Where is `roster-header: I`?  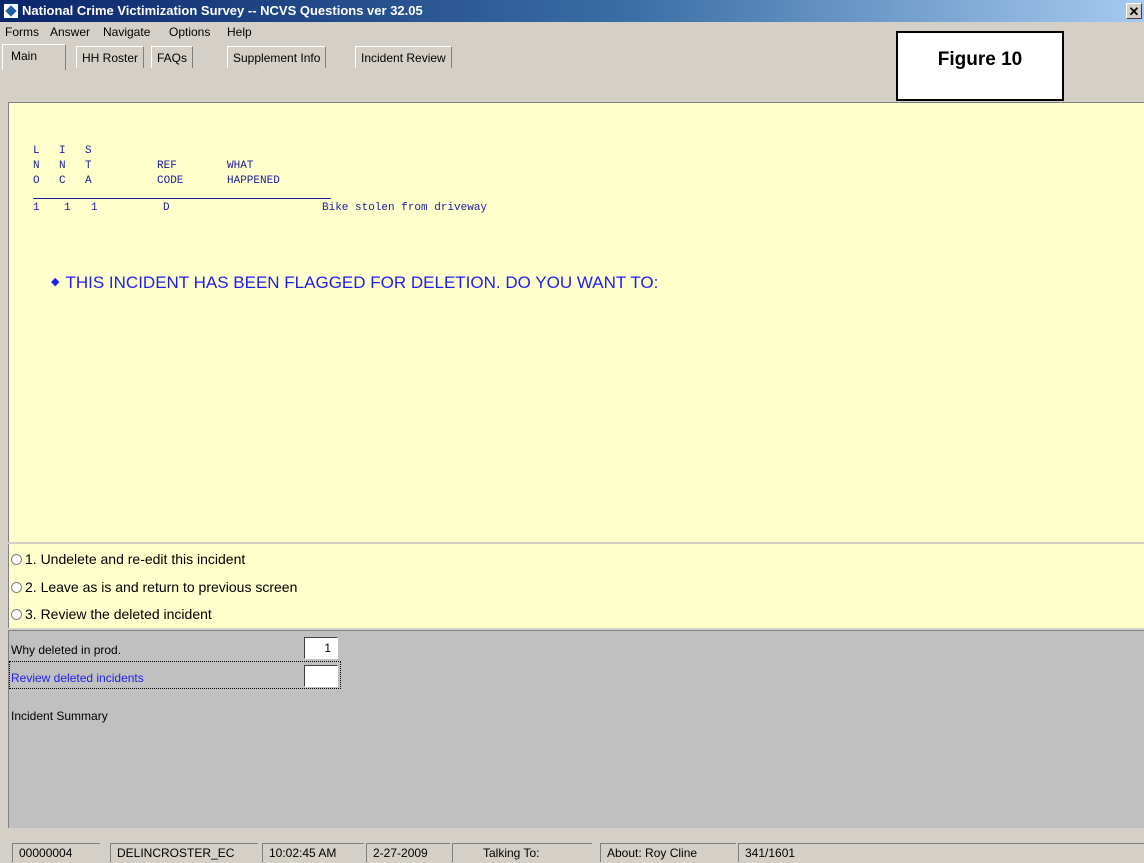
roster-header: I is located at coordinates (62, 151).